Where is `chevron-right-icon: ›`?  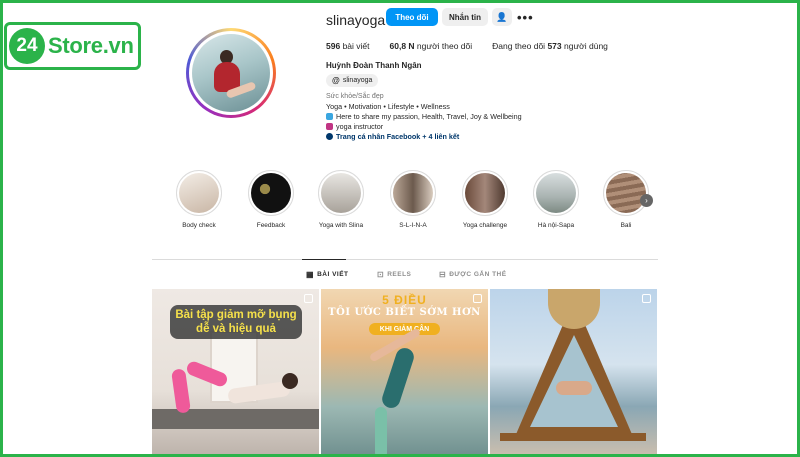 chevron-right-icon: › is located at coordinates (646, 200).